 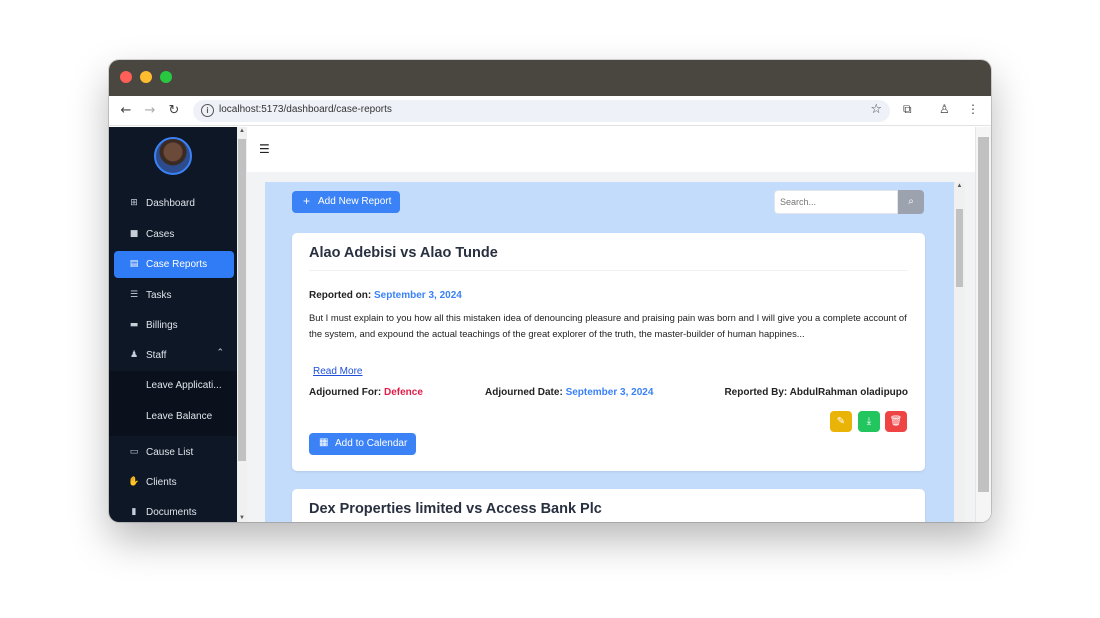 What do you see at coordinates (611, 149) in the screenshot?
I see `top-header: ☰` at bounding box center [611, 149].